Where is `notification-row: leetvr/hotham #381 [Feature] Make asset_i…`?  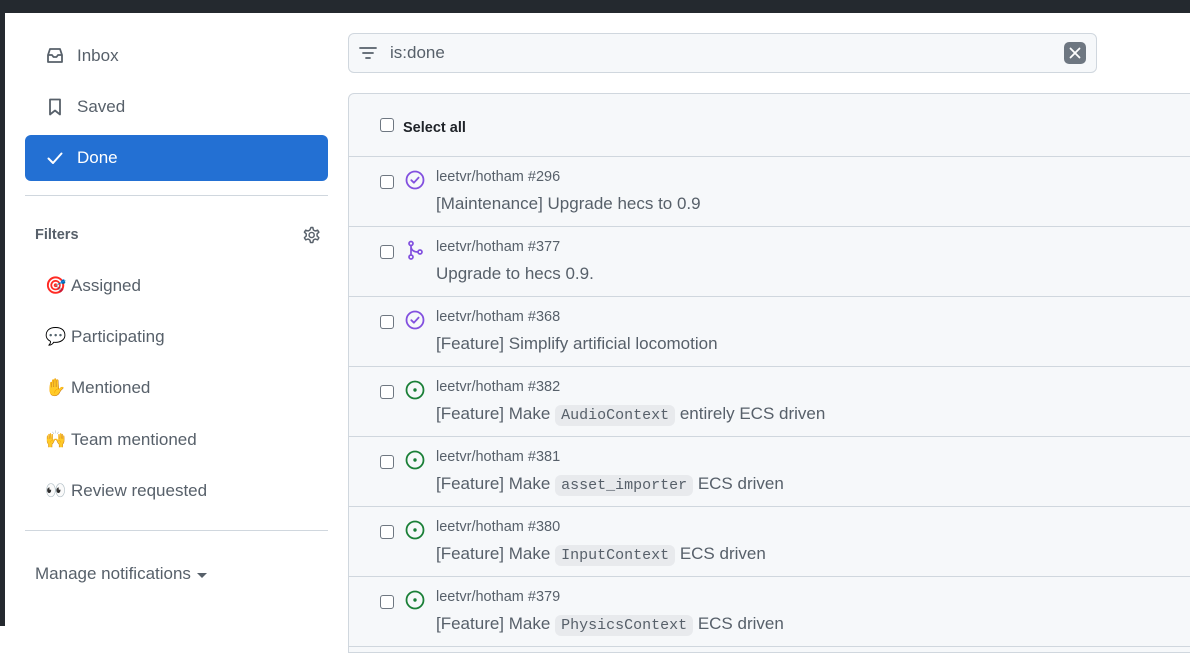 notification-row: leetvr/hotham #381 [Feature] Make asset_i… is located at coordinates (769, 472).